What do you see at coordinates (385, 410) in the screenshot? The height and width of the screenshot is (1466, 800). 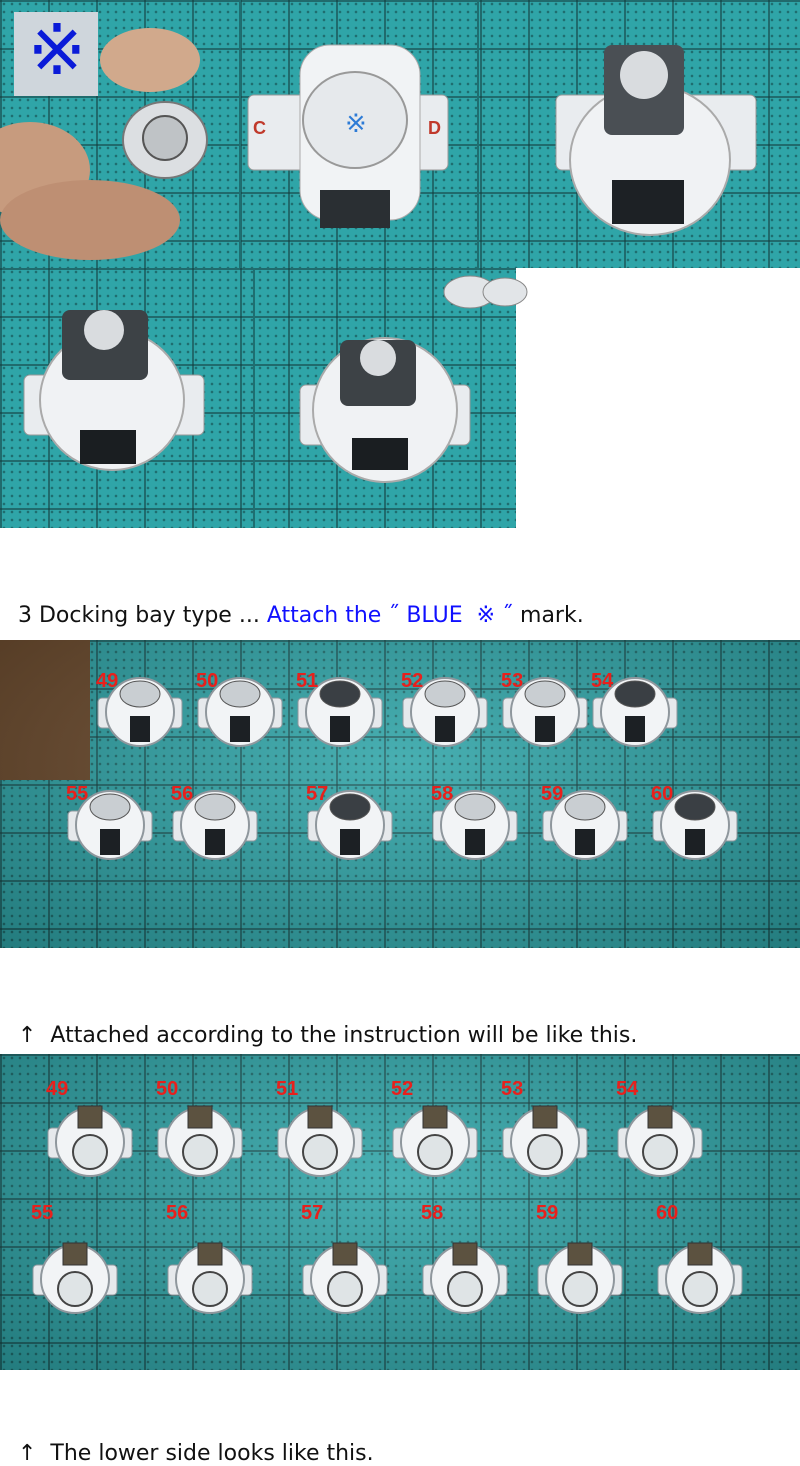 I see `assembled-module-angle` at bounding box center [385, 410].